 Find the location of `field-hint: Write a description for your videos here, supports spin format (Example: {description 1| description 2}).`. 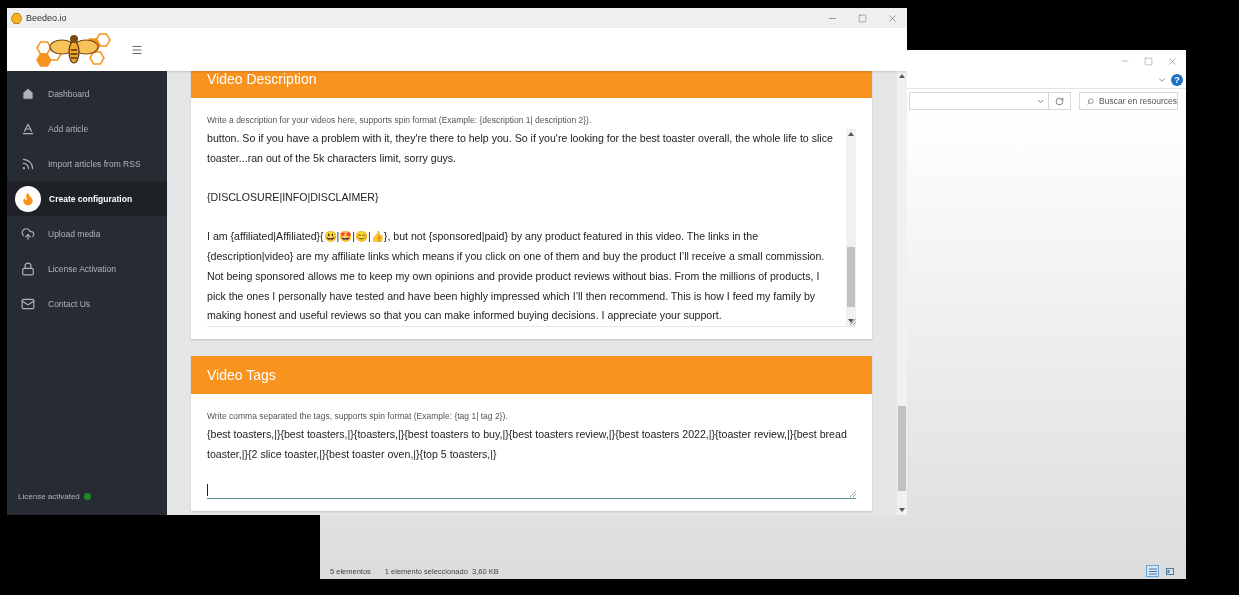

field-hint: Write a description for your videos here, supports spin format (Example: {description 1| description 2}). is located at coordinates (400, 120).